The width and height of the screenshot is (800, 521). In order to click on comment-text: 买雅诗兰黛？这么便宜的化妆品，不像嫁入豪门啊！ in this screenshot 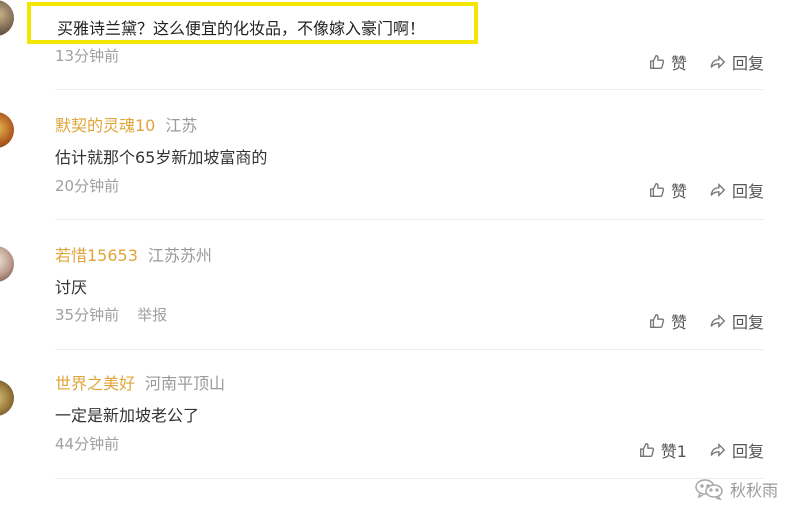, I will do `click(241, 28)`.